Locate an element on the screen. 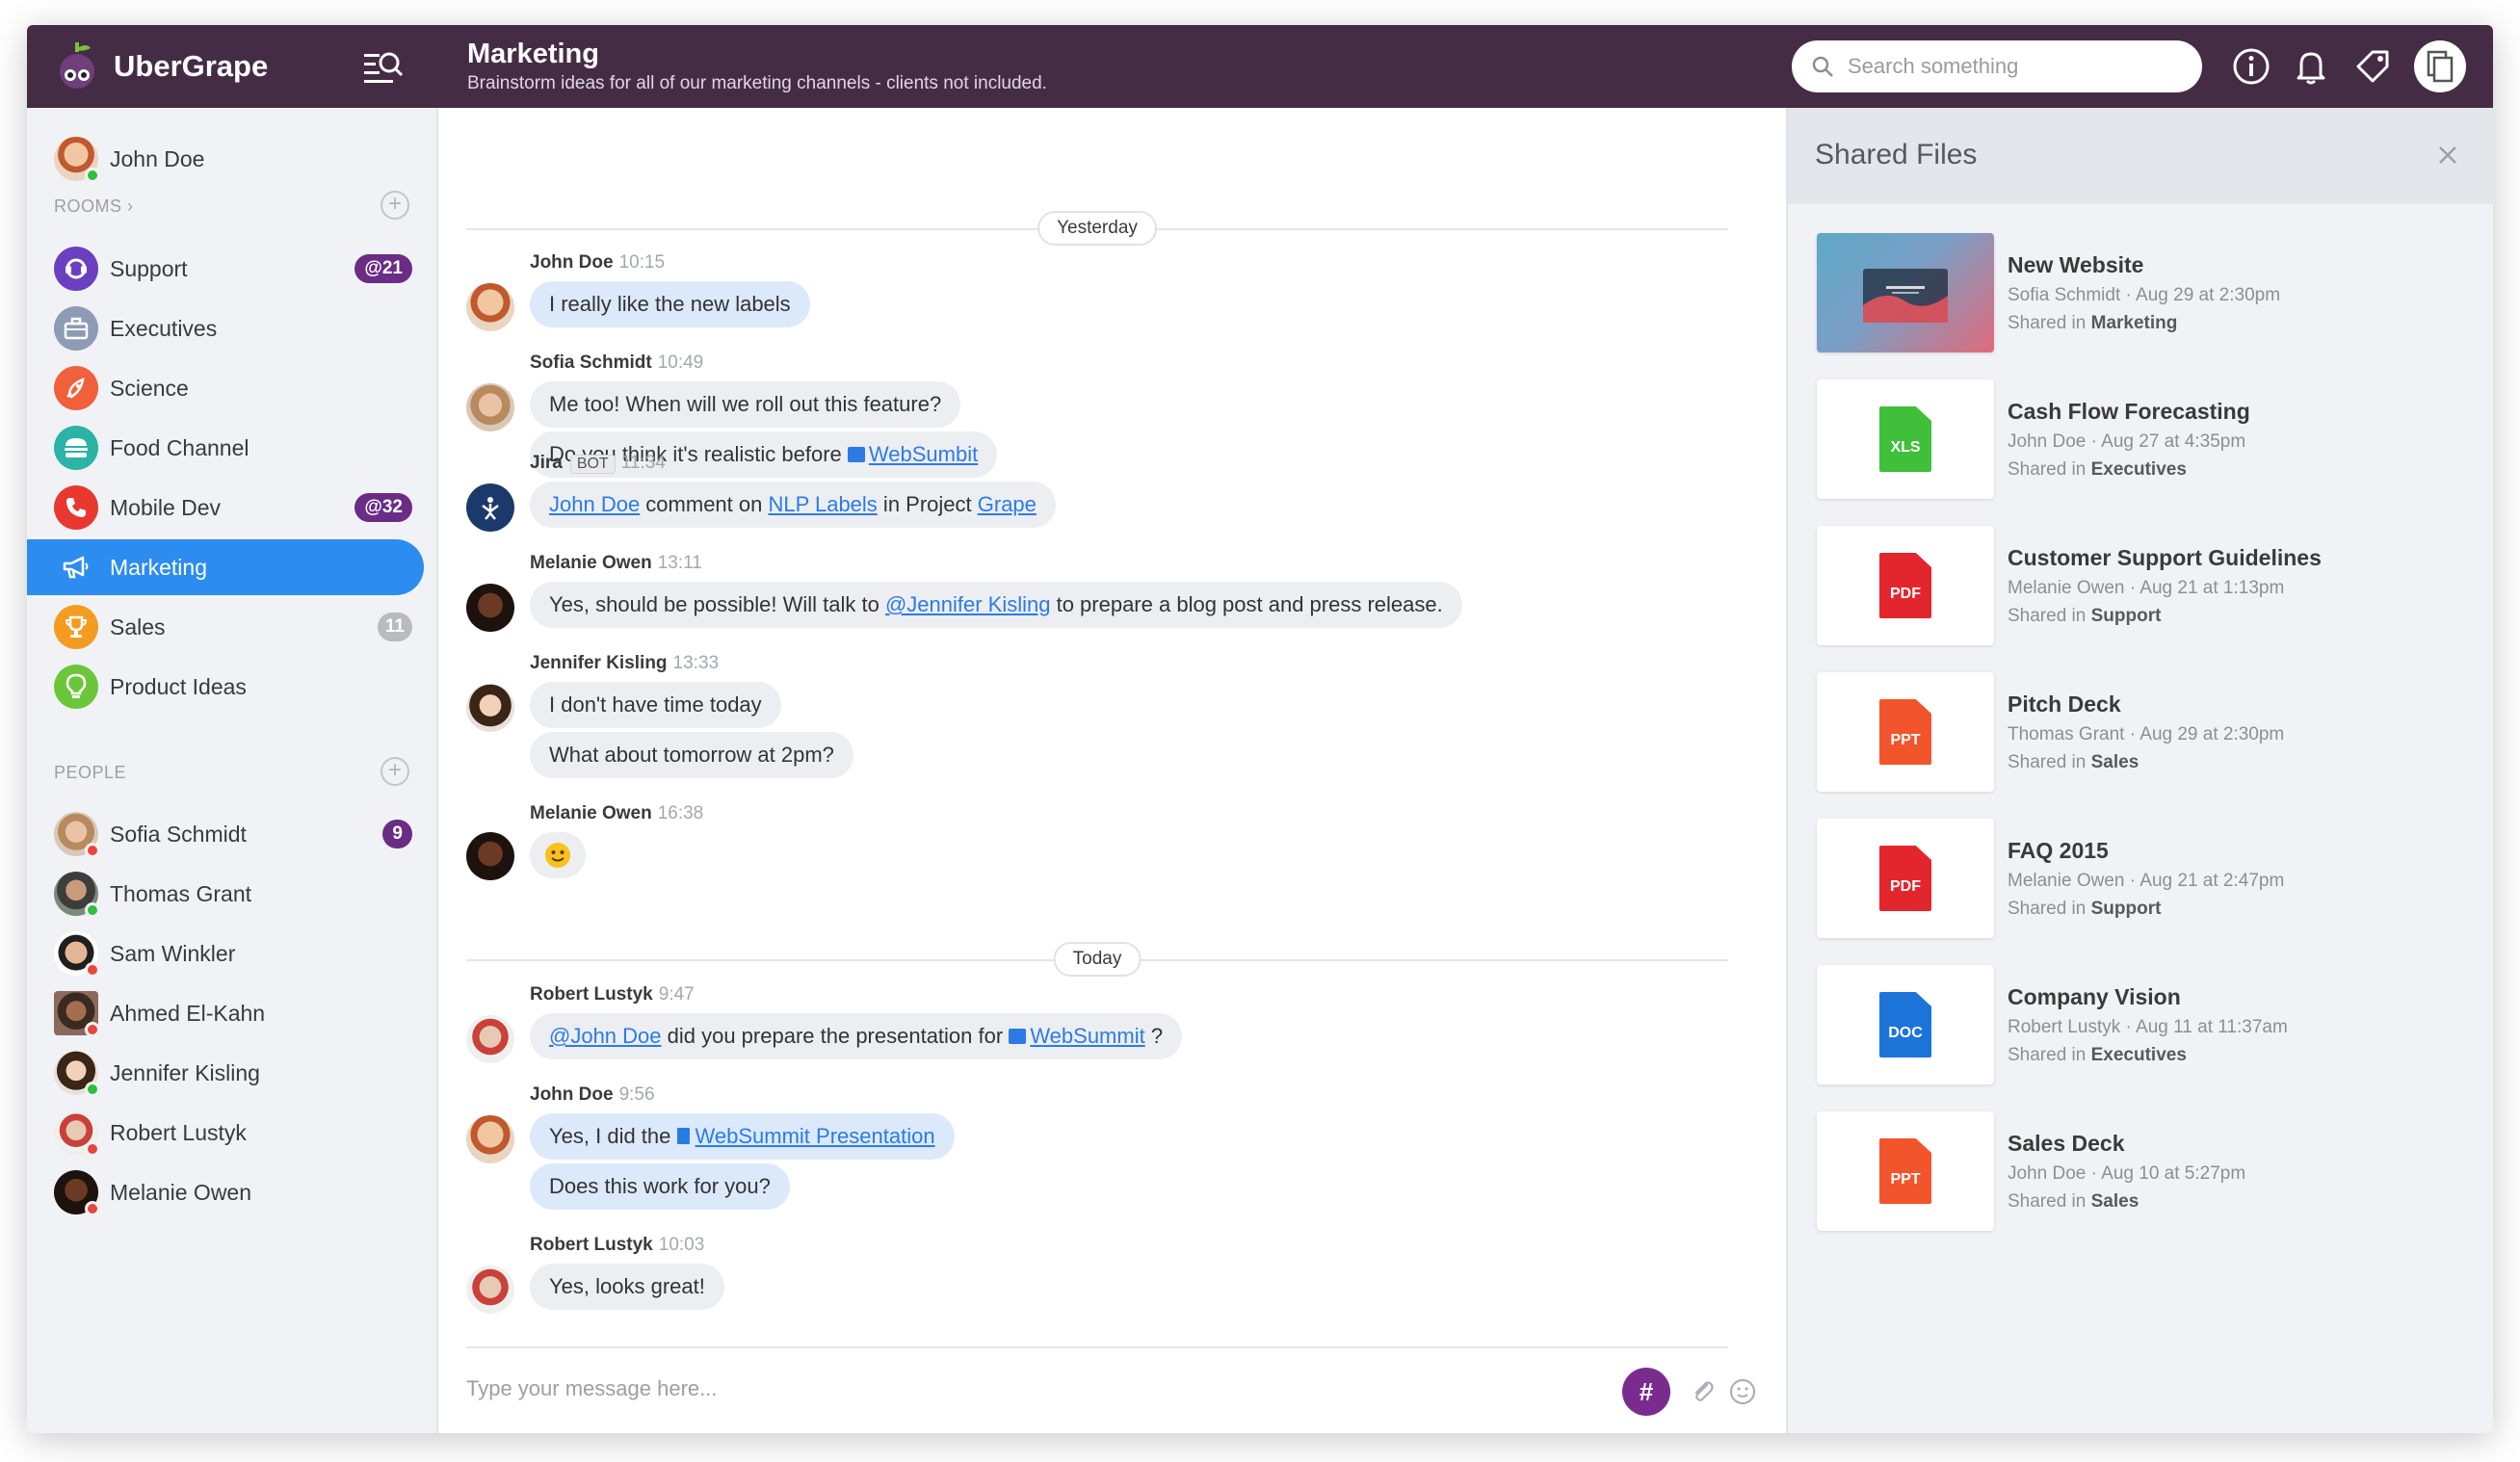 The image size is (2520, 1462). document-icon is located at coordinates (683, 1136).